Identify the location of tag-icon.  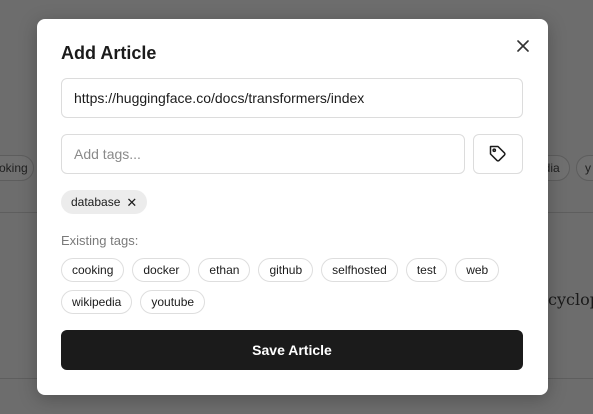
(497, 153).